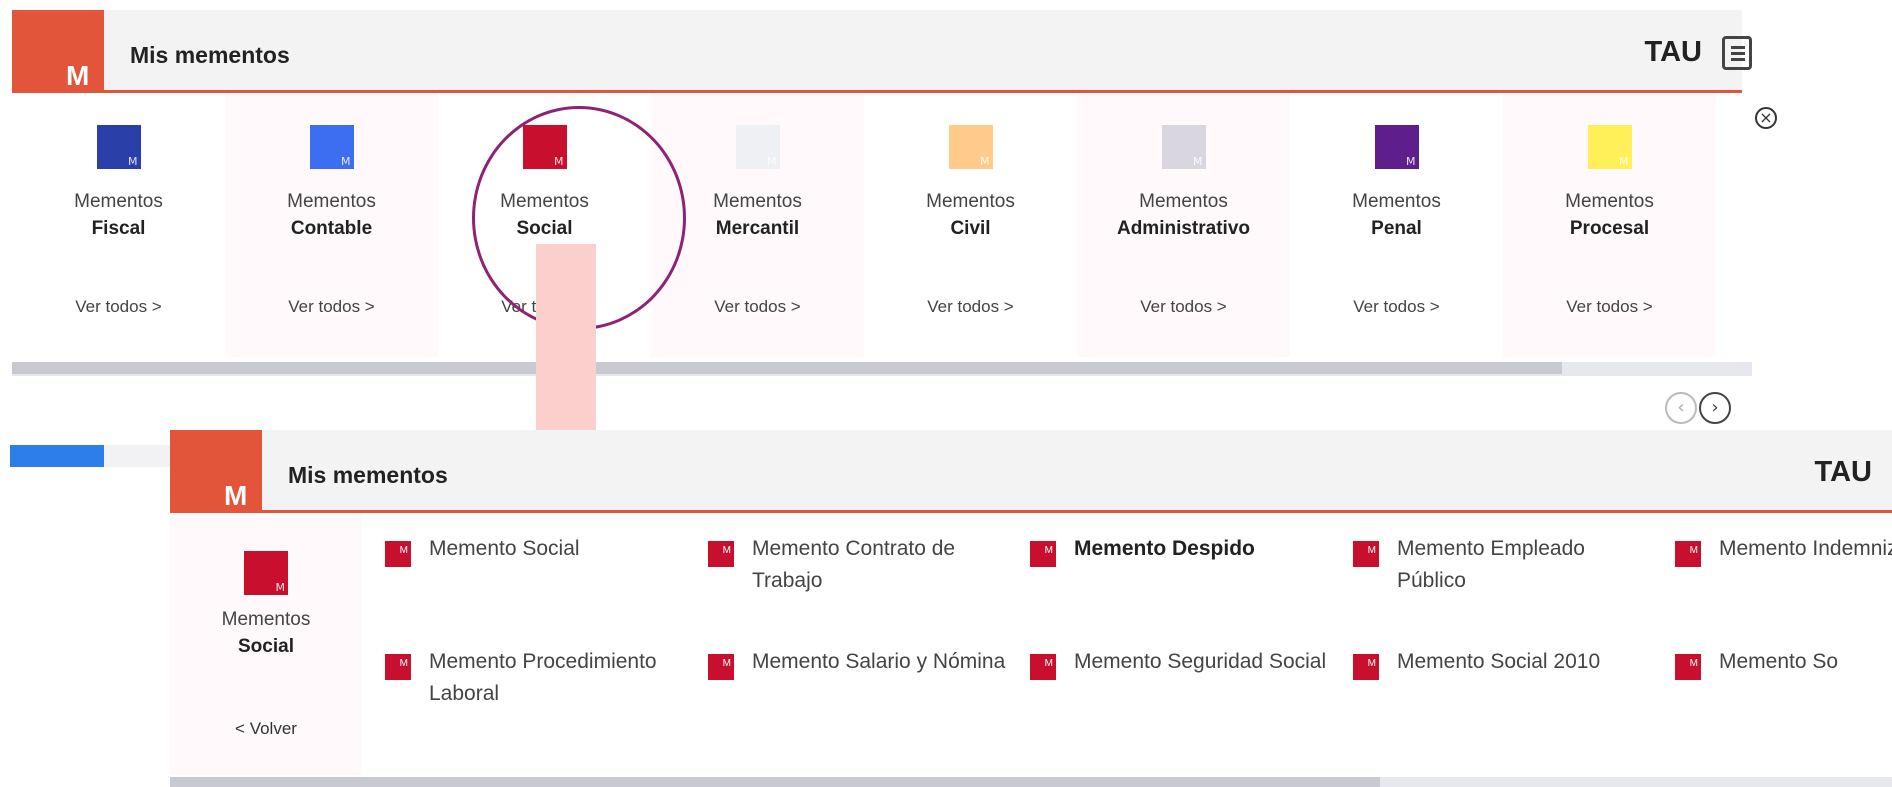 The width and height of the screenshot is (1892, 787). I want to click on category-label-name: Contable, so click(331, 228).